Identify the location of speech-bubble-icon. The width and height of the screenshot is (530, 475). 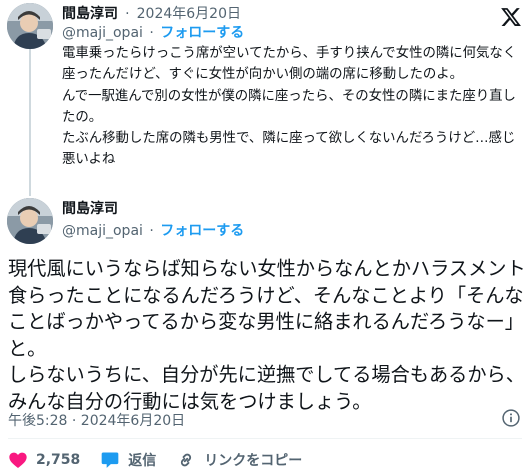
(110, 460).